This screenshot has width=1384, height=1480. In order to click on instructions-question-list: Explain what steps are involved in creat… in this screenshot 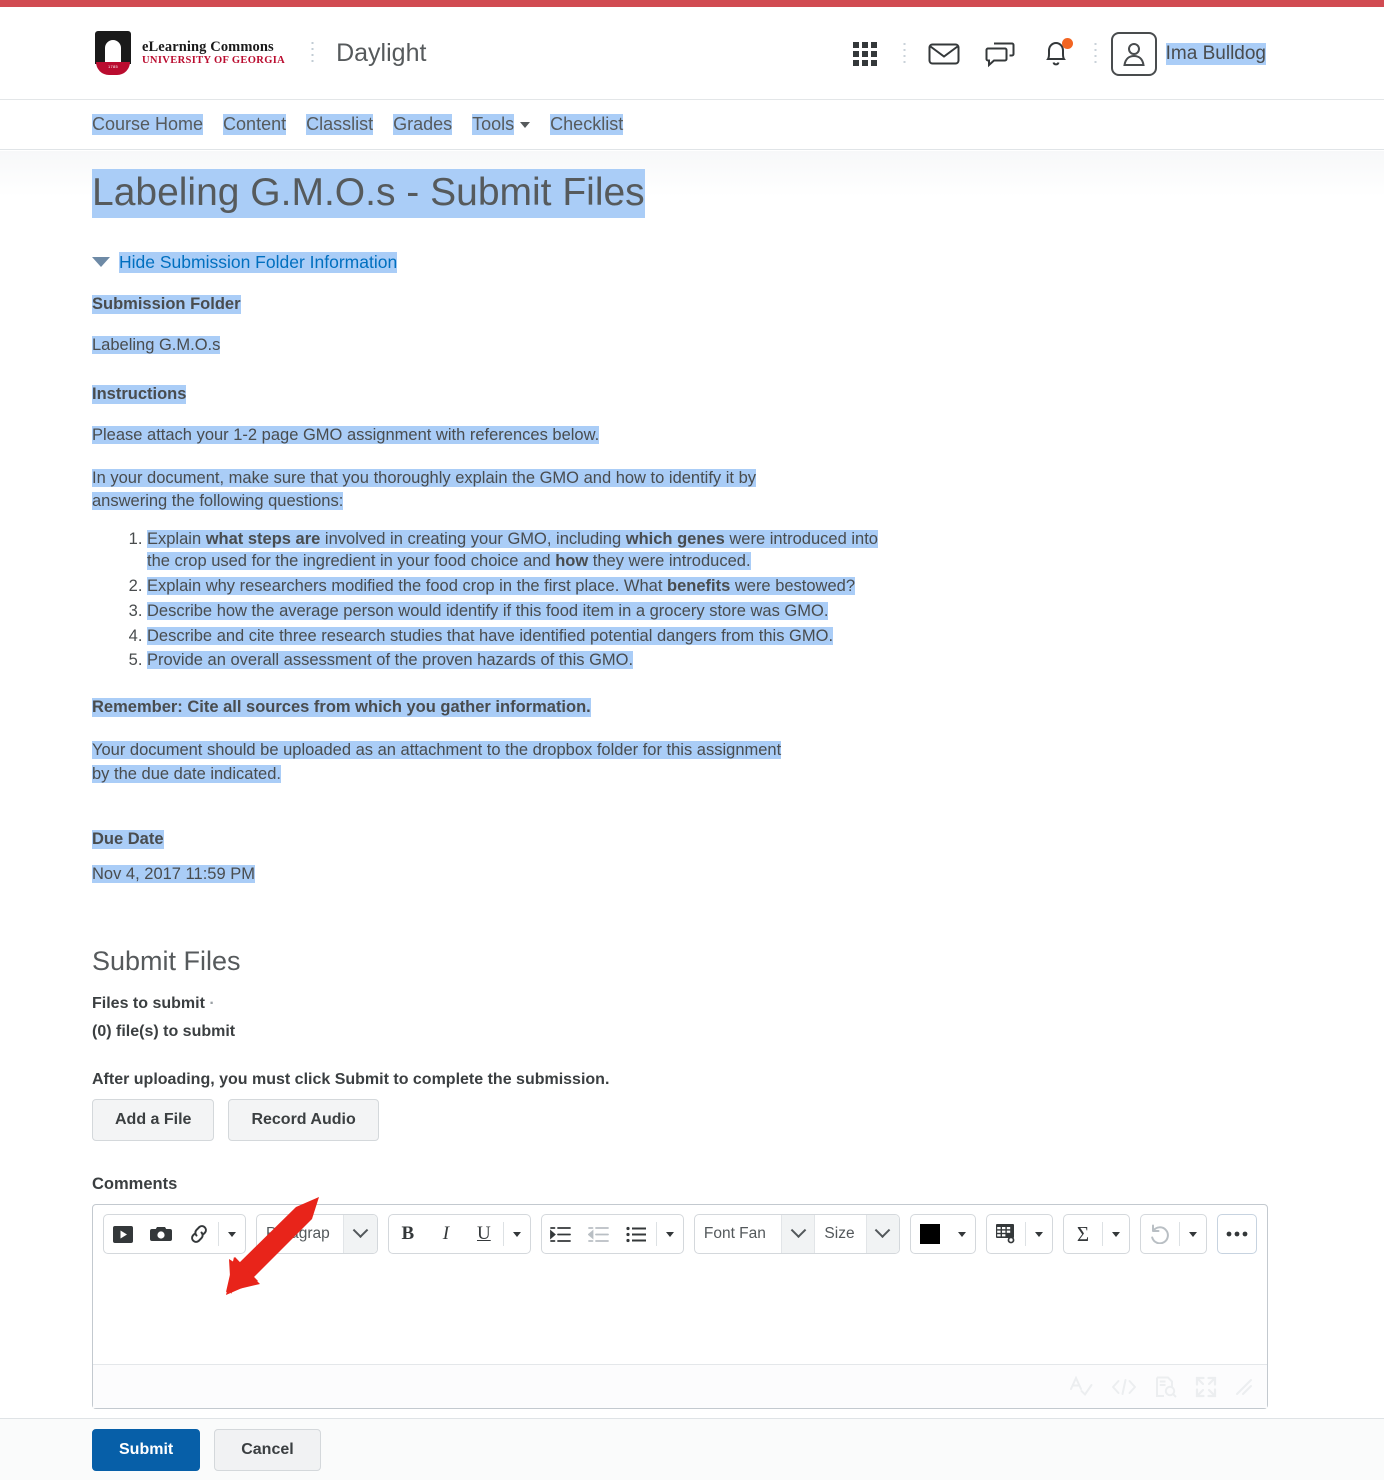, I will do `click(692, 600)`.